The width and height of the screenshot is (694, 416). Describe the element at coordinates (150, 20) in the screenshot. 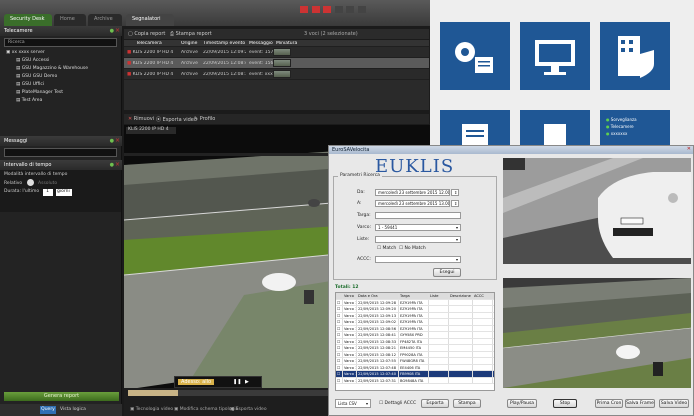

I see `tab-segnalatori: Segnalatori` at that location.